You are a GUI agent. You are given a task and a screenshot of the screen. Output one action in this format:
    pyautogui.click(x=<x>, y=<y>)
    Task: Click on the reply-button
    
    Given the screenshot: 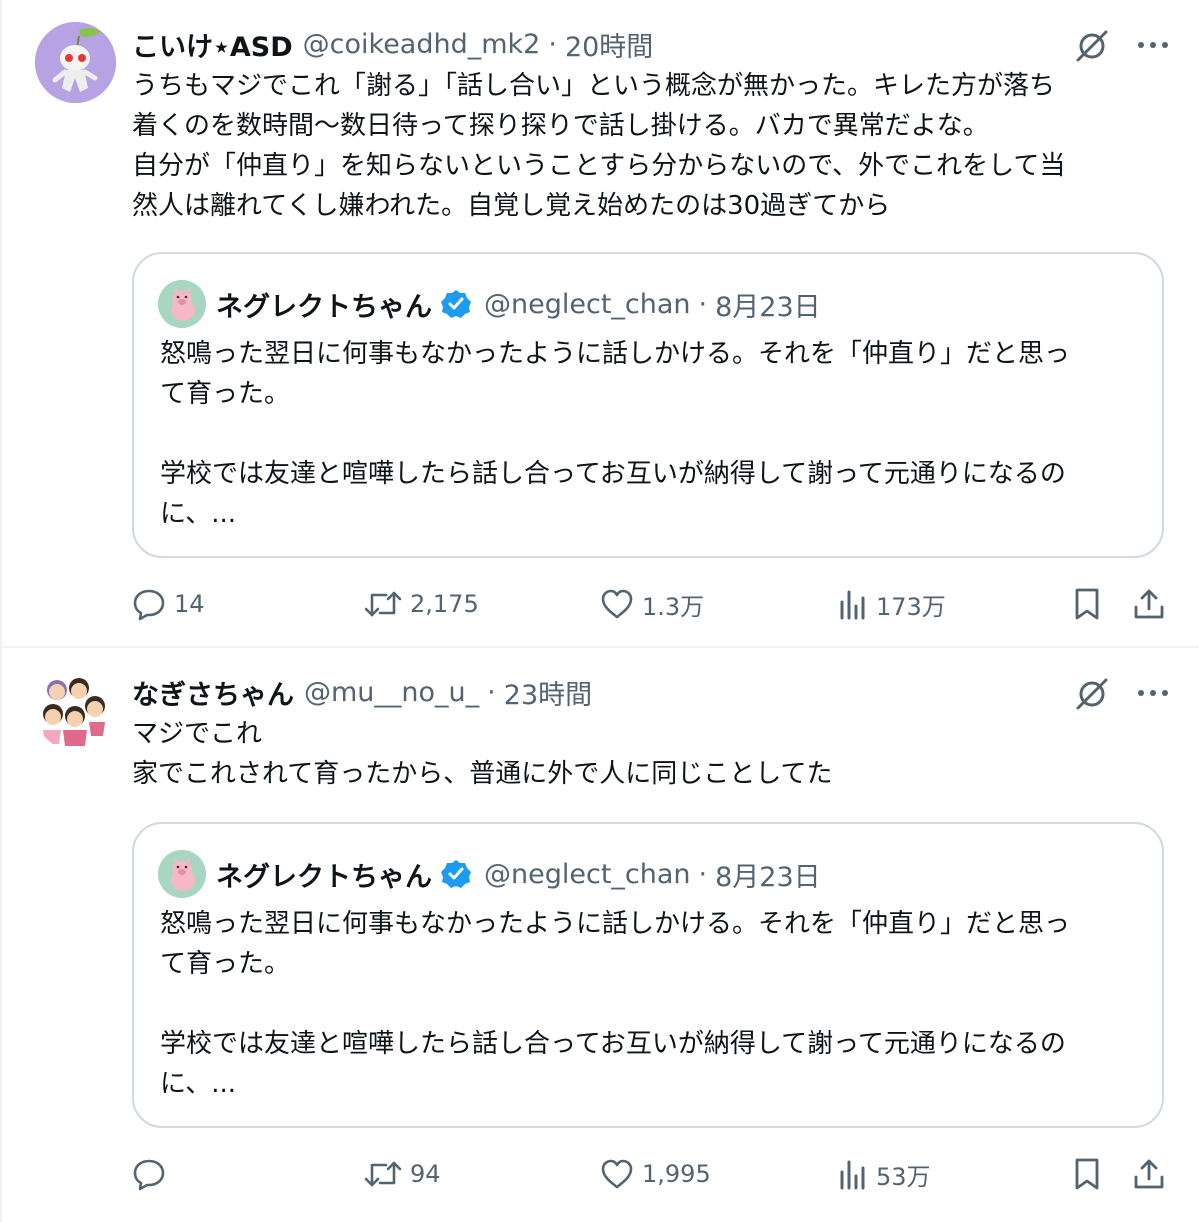 What is the action you would take?
    pyautogui.click(x=153, y=1174)
    